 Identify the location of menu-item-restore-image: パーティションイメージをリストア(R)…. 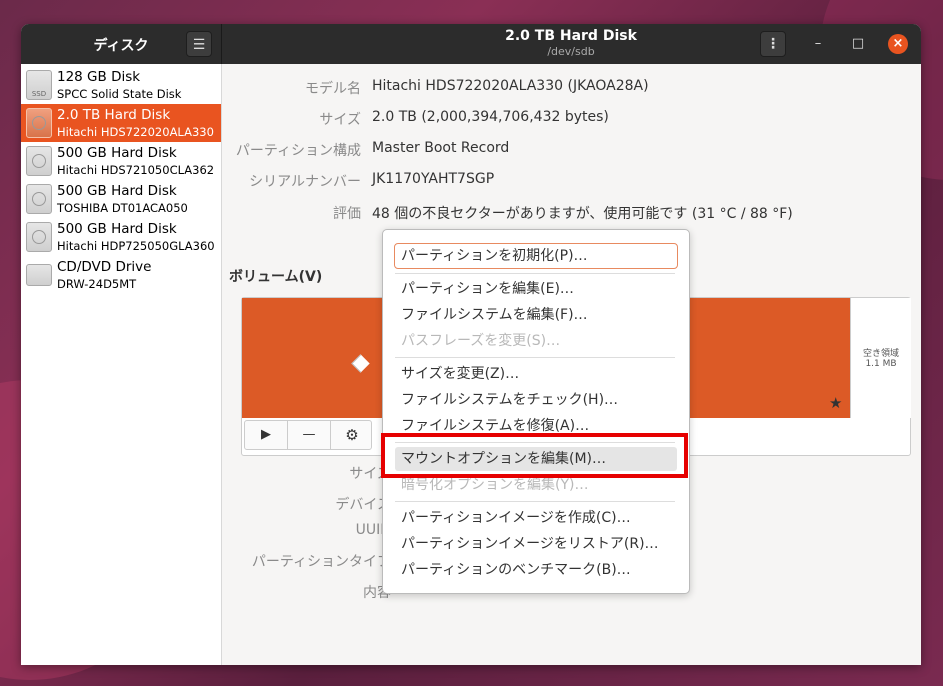
(536, 544).